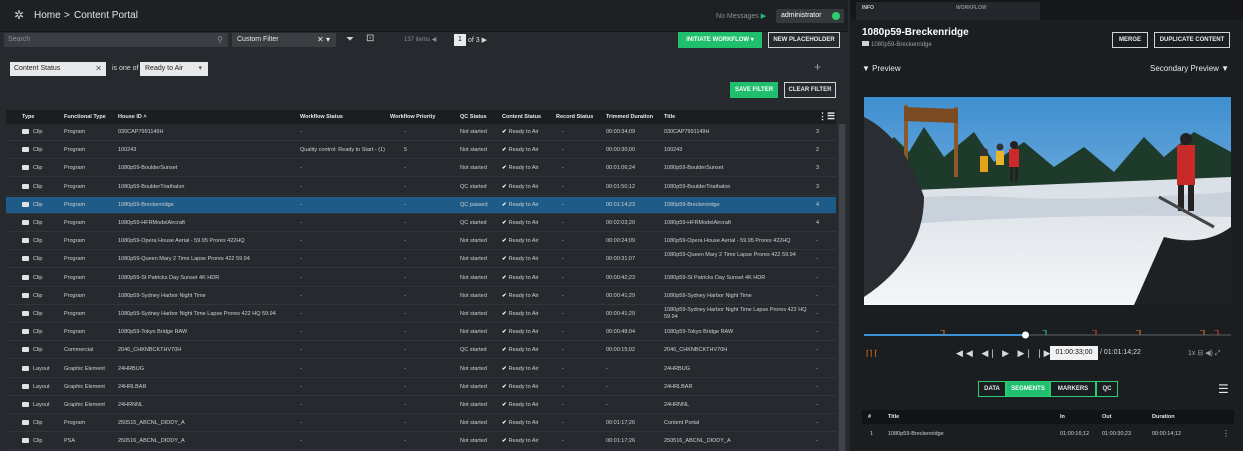  I want to click on cell-qc: Not started, so click(473, 332).